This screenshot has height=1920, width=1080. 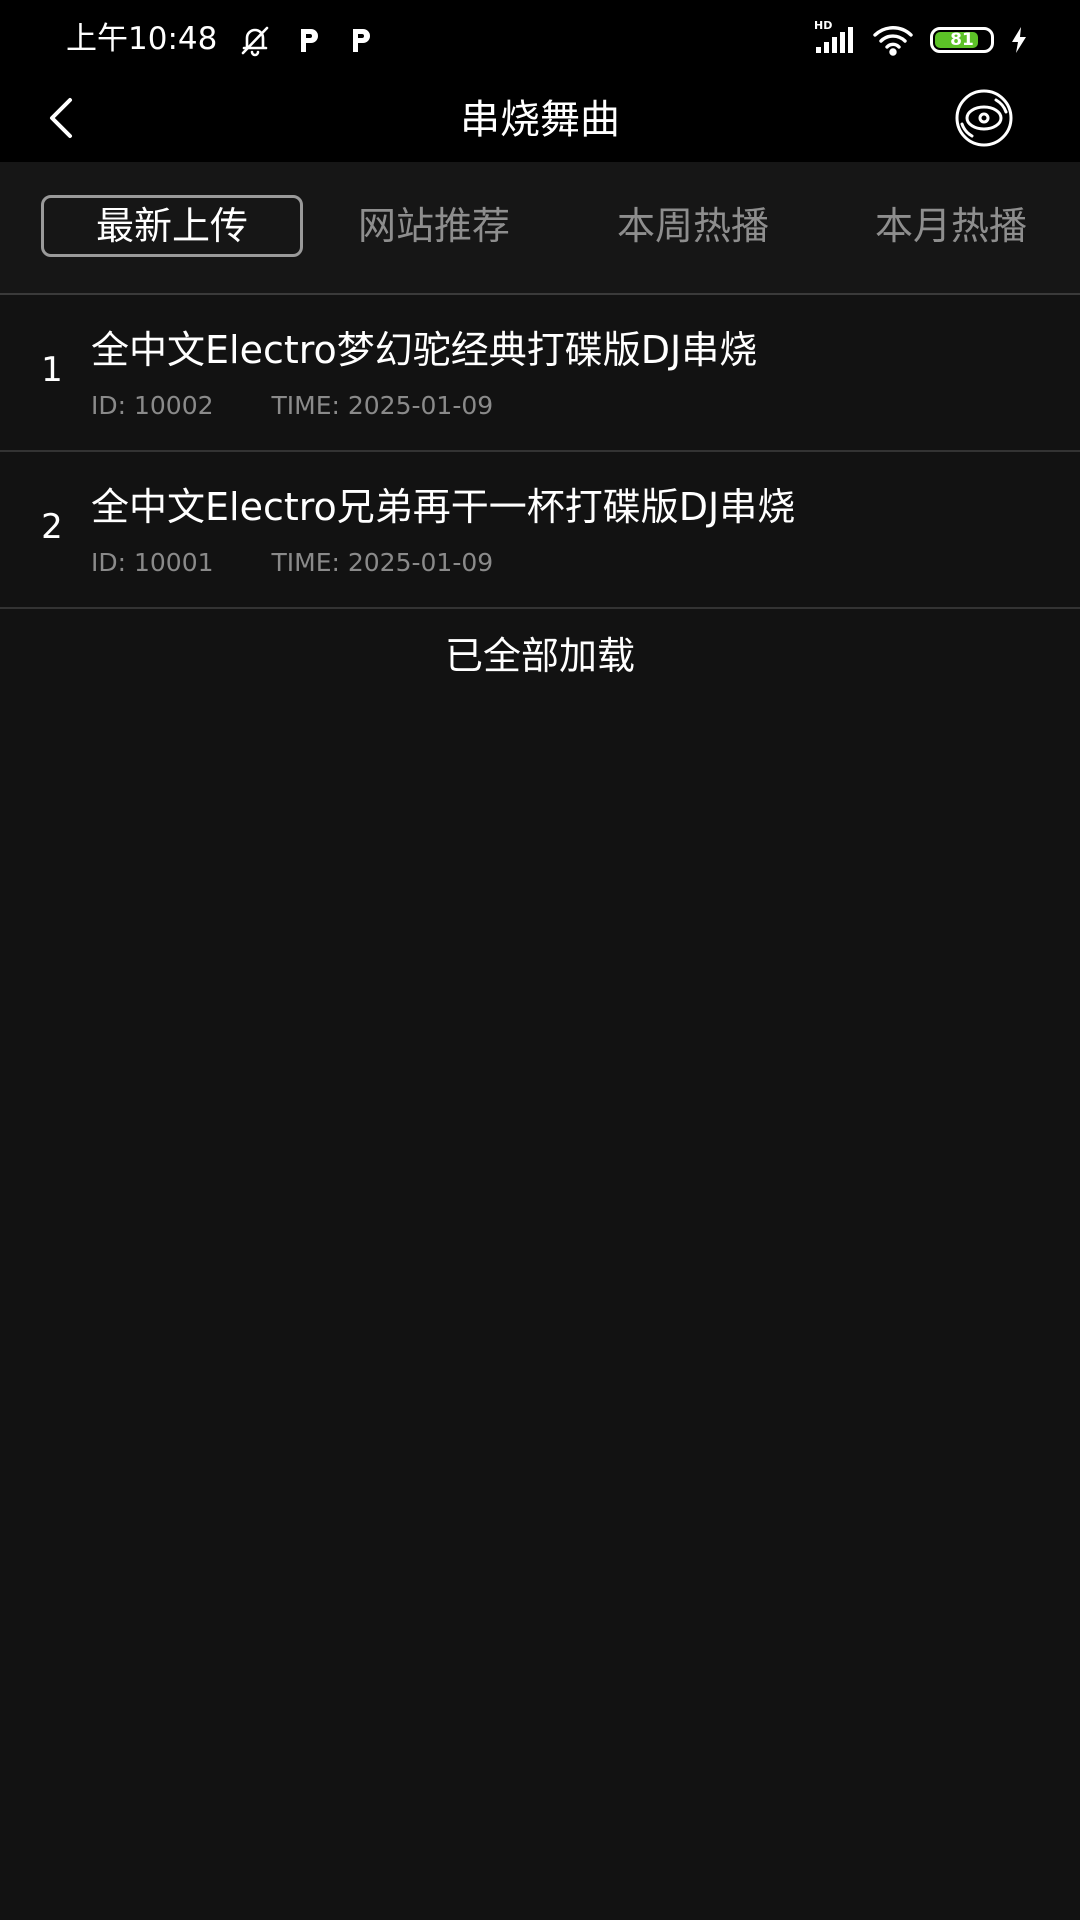 What do you see at coordinates (950, 226) in the screenshot?
I see `tab-monthly-hot: 本月热播` at bounding box center [950, 226].